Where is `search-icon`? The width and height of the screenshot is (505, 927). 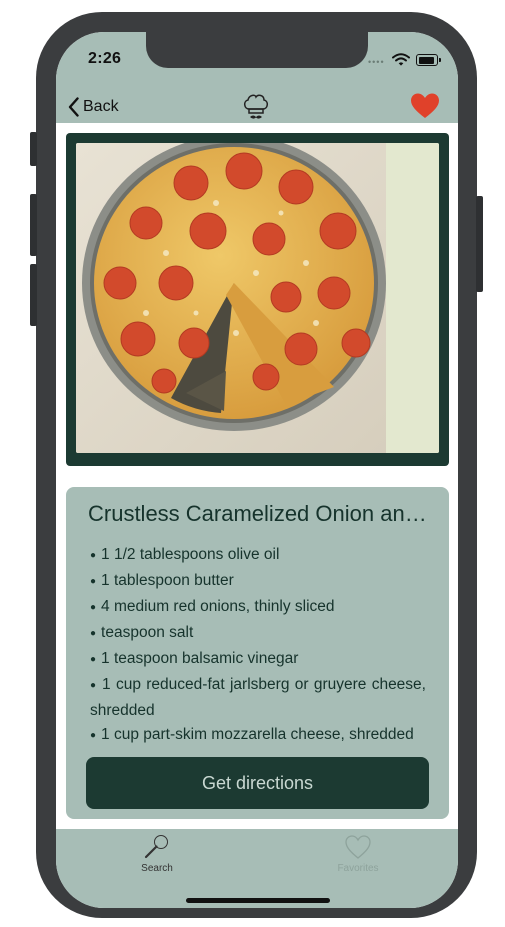
search-icon is located at coordinates (156, 847).